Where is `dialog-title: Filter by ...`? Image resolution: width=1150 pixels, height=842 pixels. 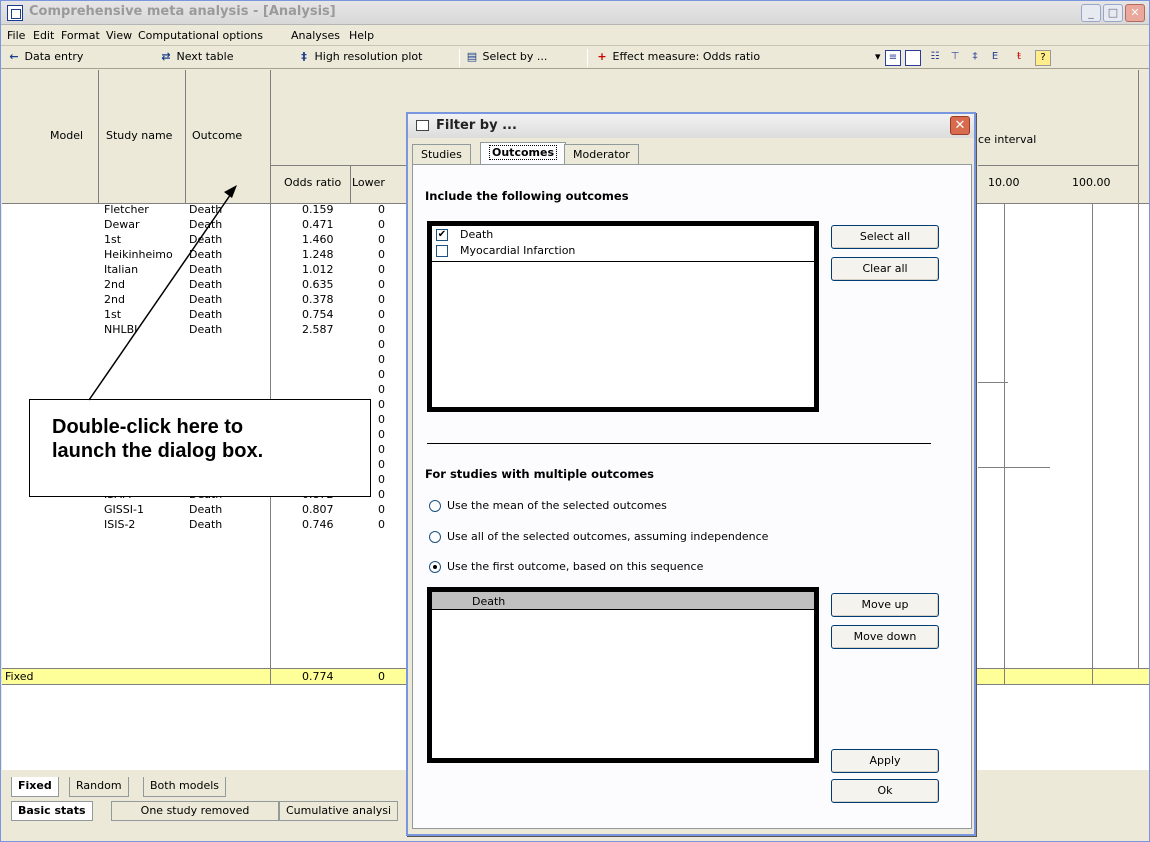
dialog-title: Filter by ... is located at coordinates (476, 125).